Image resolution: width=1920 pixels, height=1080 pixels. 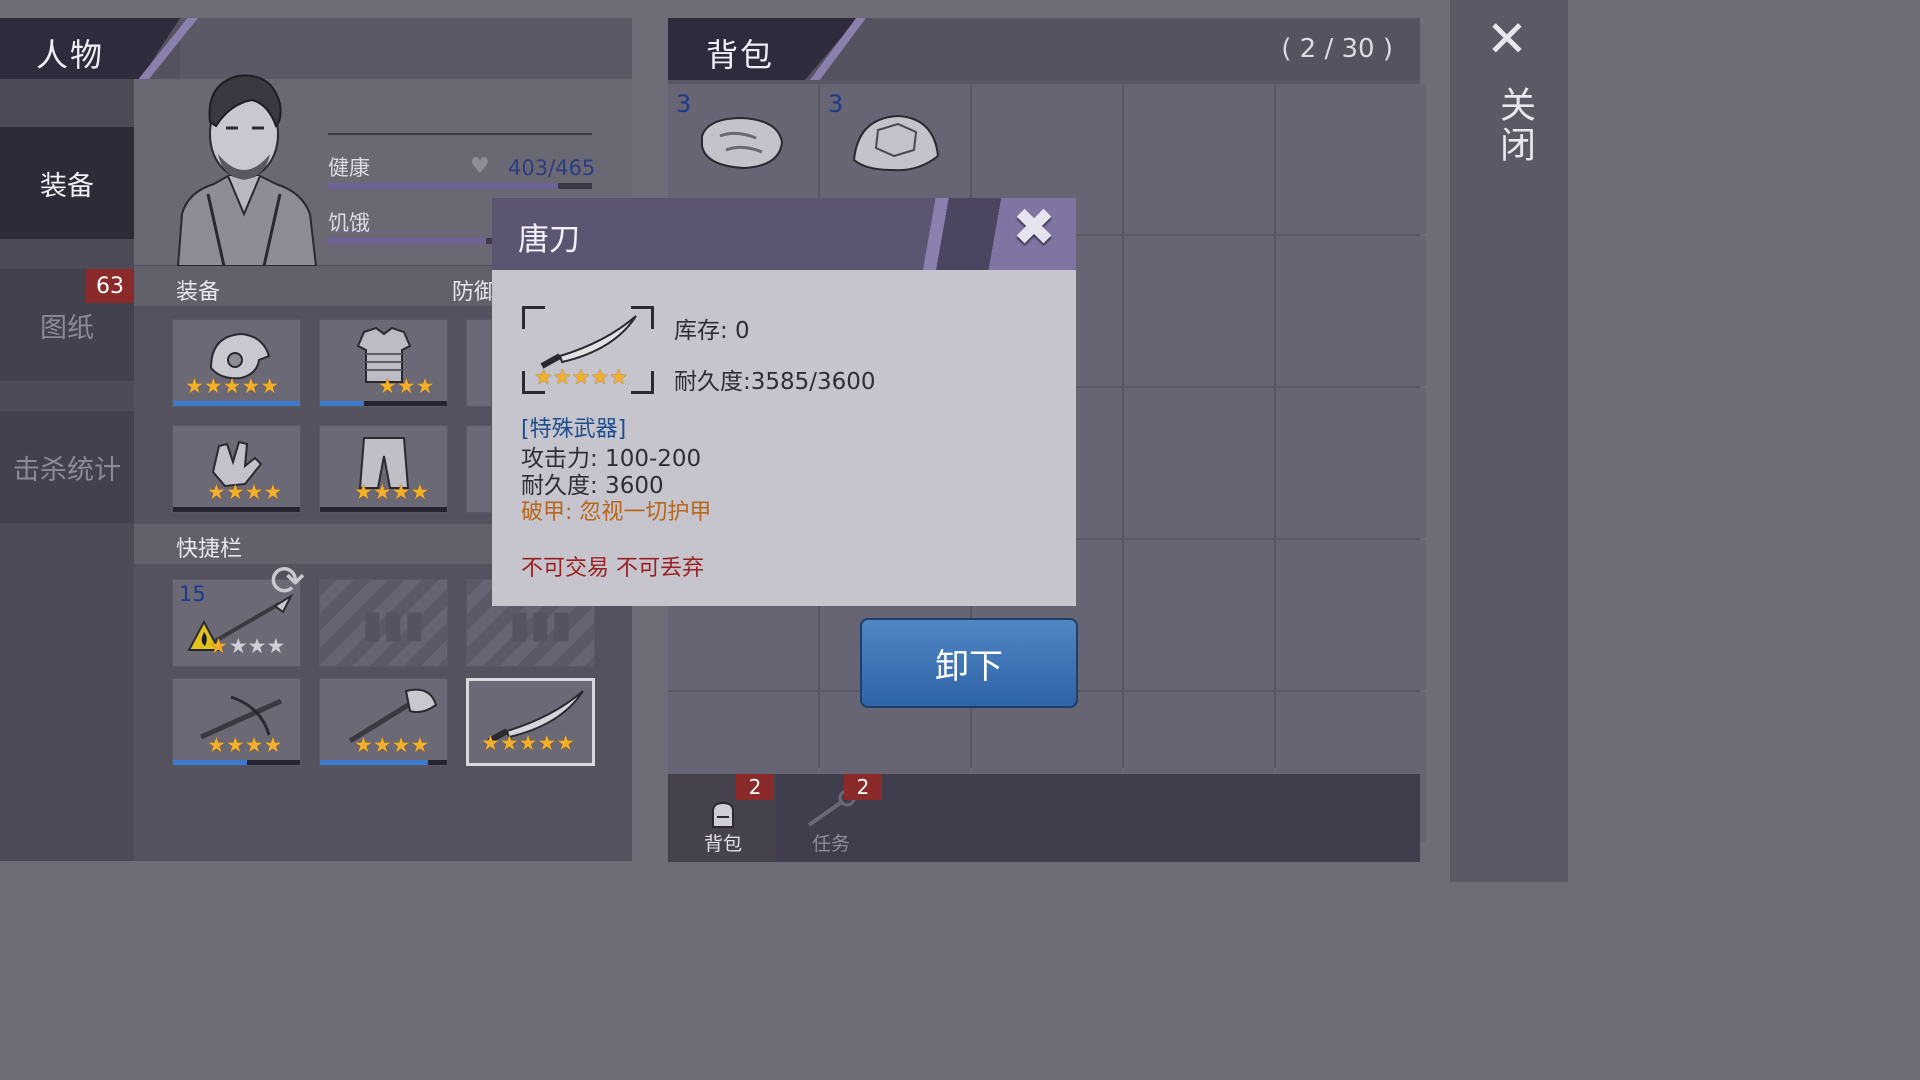 What do you see at coordinates (612, 568) in the screenshot?
I see `popup-restrictions: 不可交易 不可丢弃` at bounding box center [612, 568].